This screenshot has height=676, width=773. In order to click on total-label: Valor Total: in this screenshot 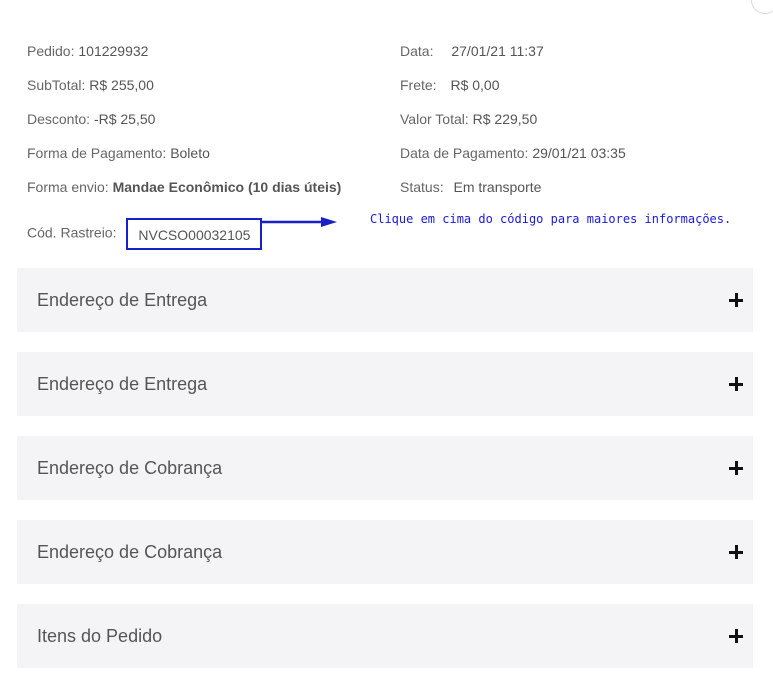, I will do `click(434, 119)`.